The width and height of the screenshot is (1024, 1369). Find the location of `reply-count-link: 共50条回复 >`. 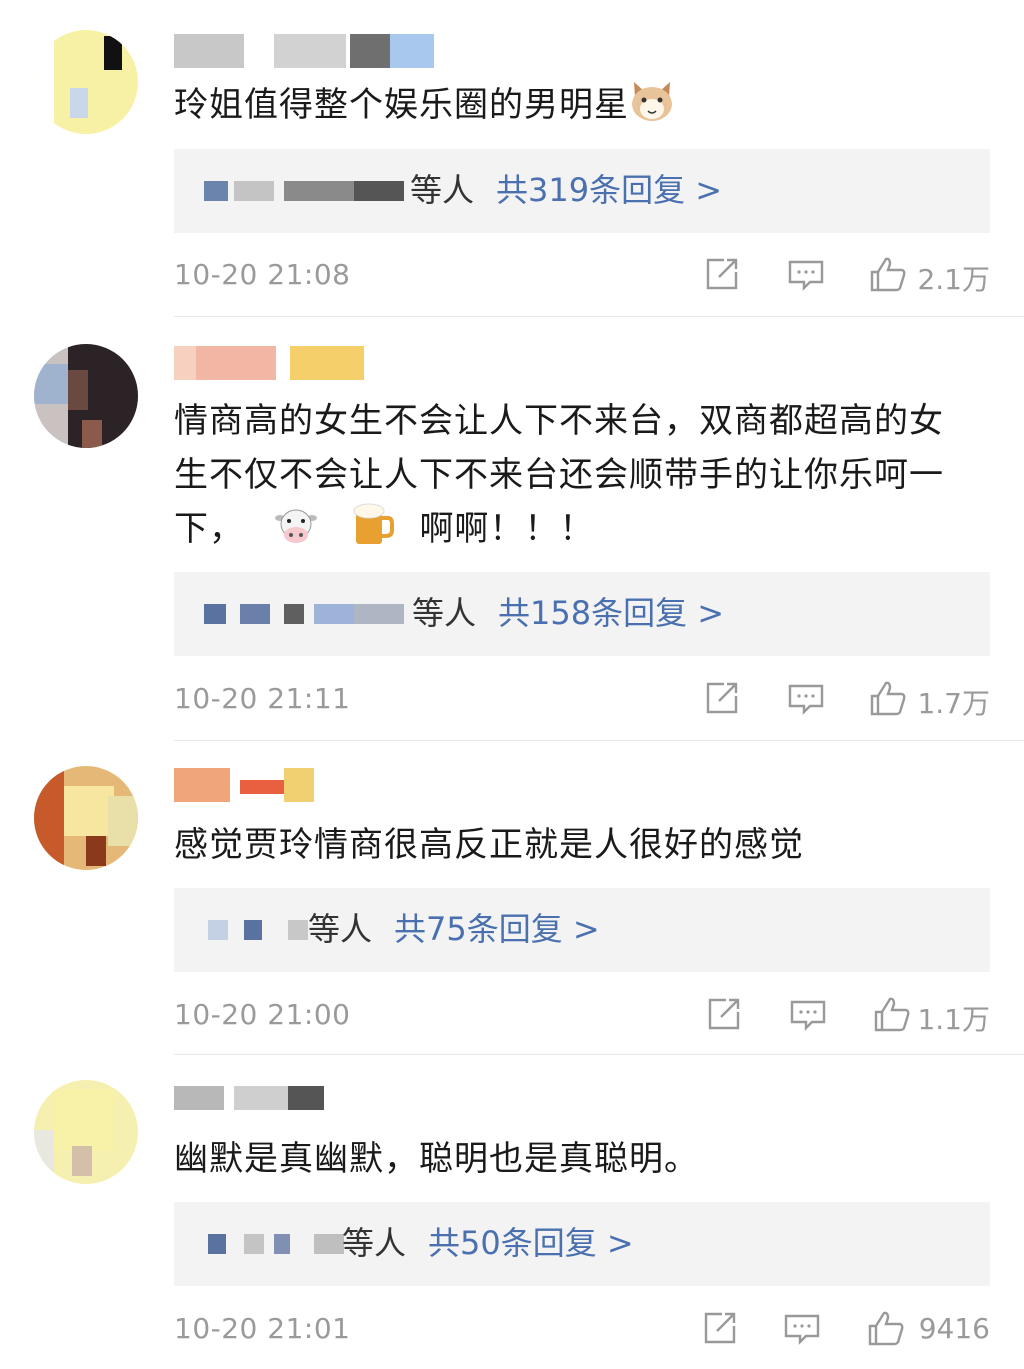

reply-count-link: 共50条回复 > is located at coordinates (531, 1243).